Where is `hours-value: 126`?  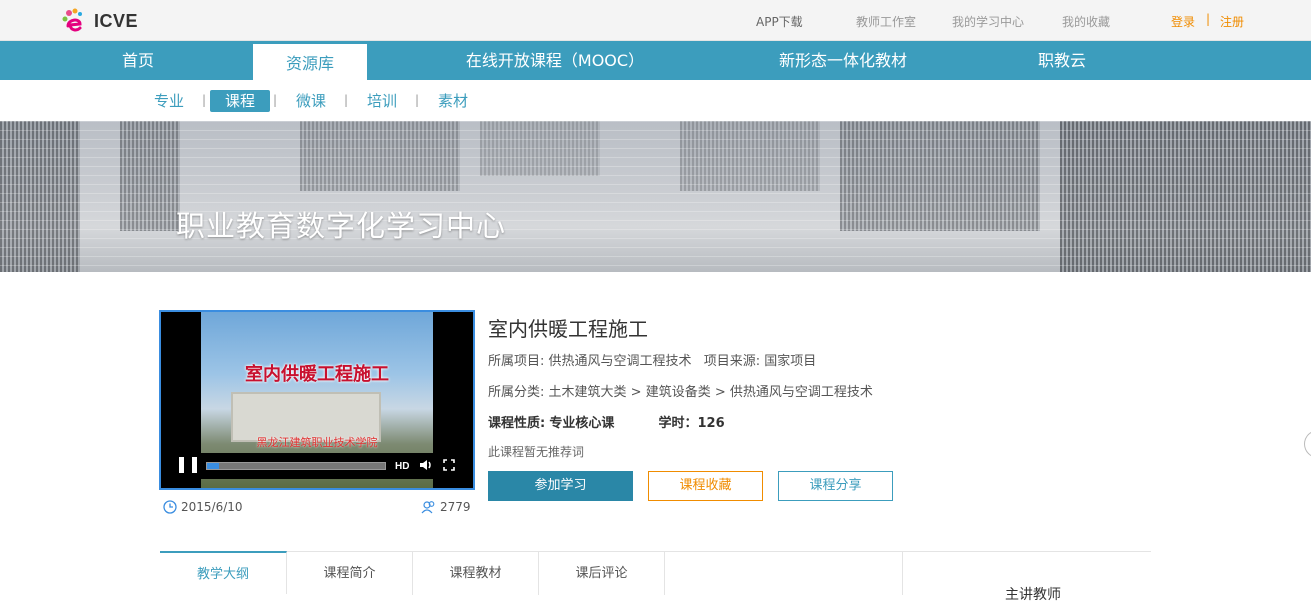
hours-value: 126 is located at coordinates (711, 423).